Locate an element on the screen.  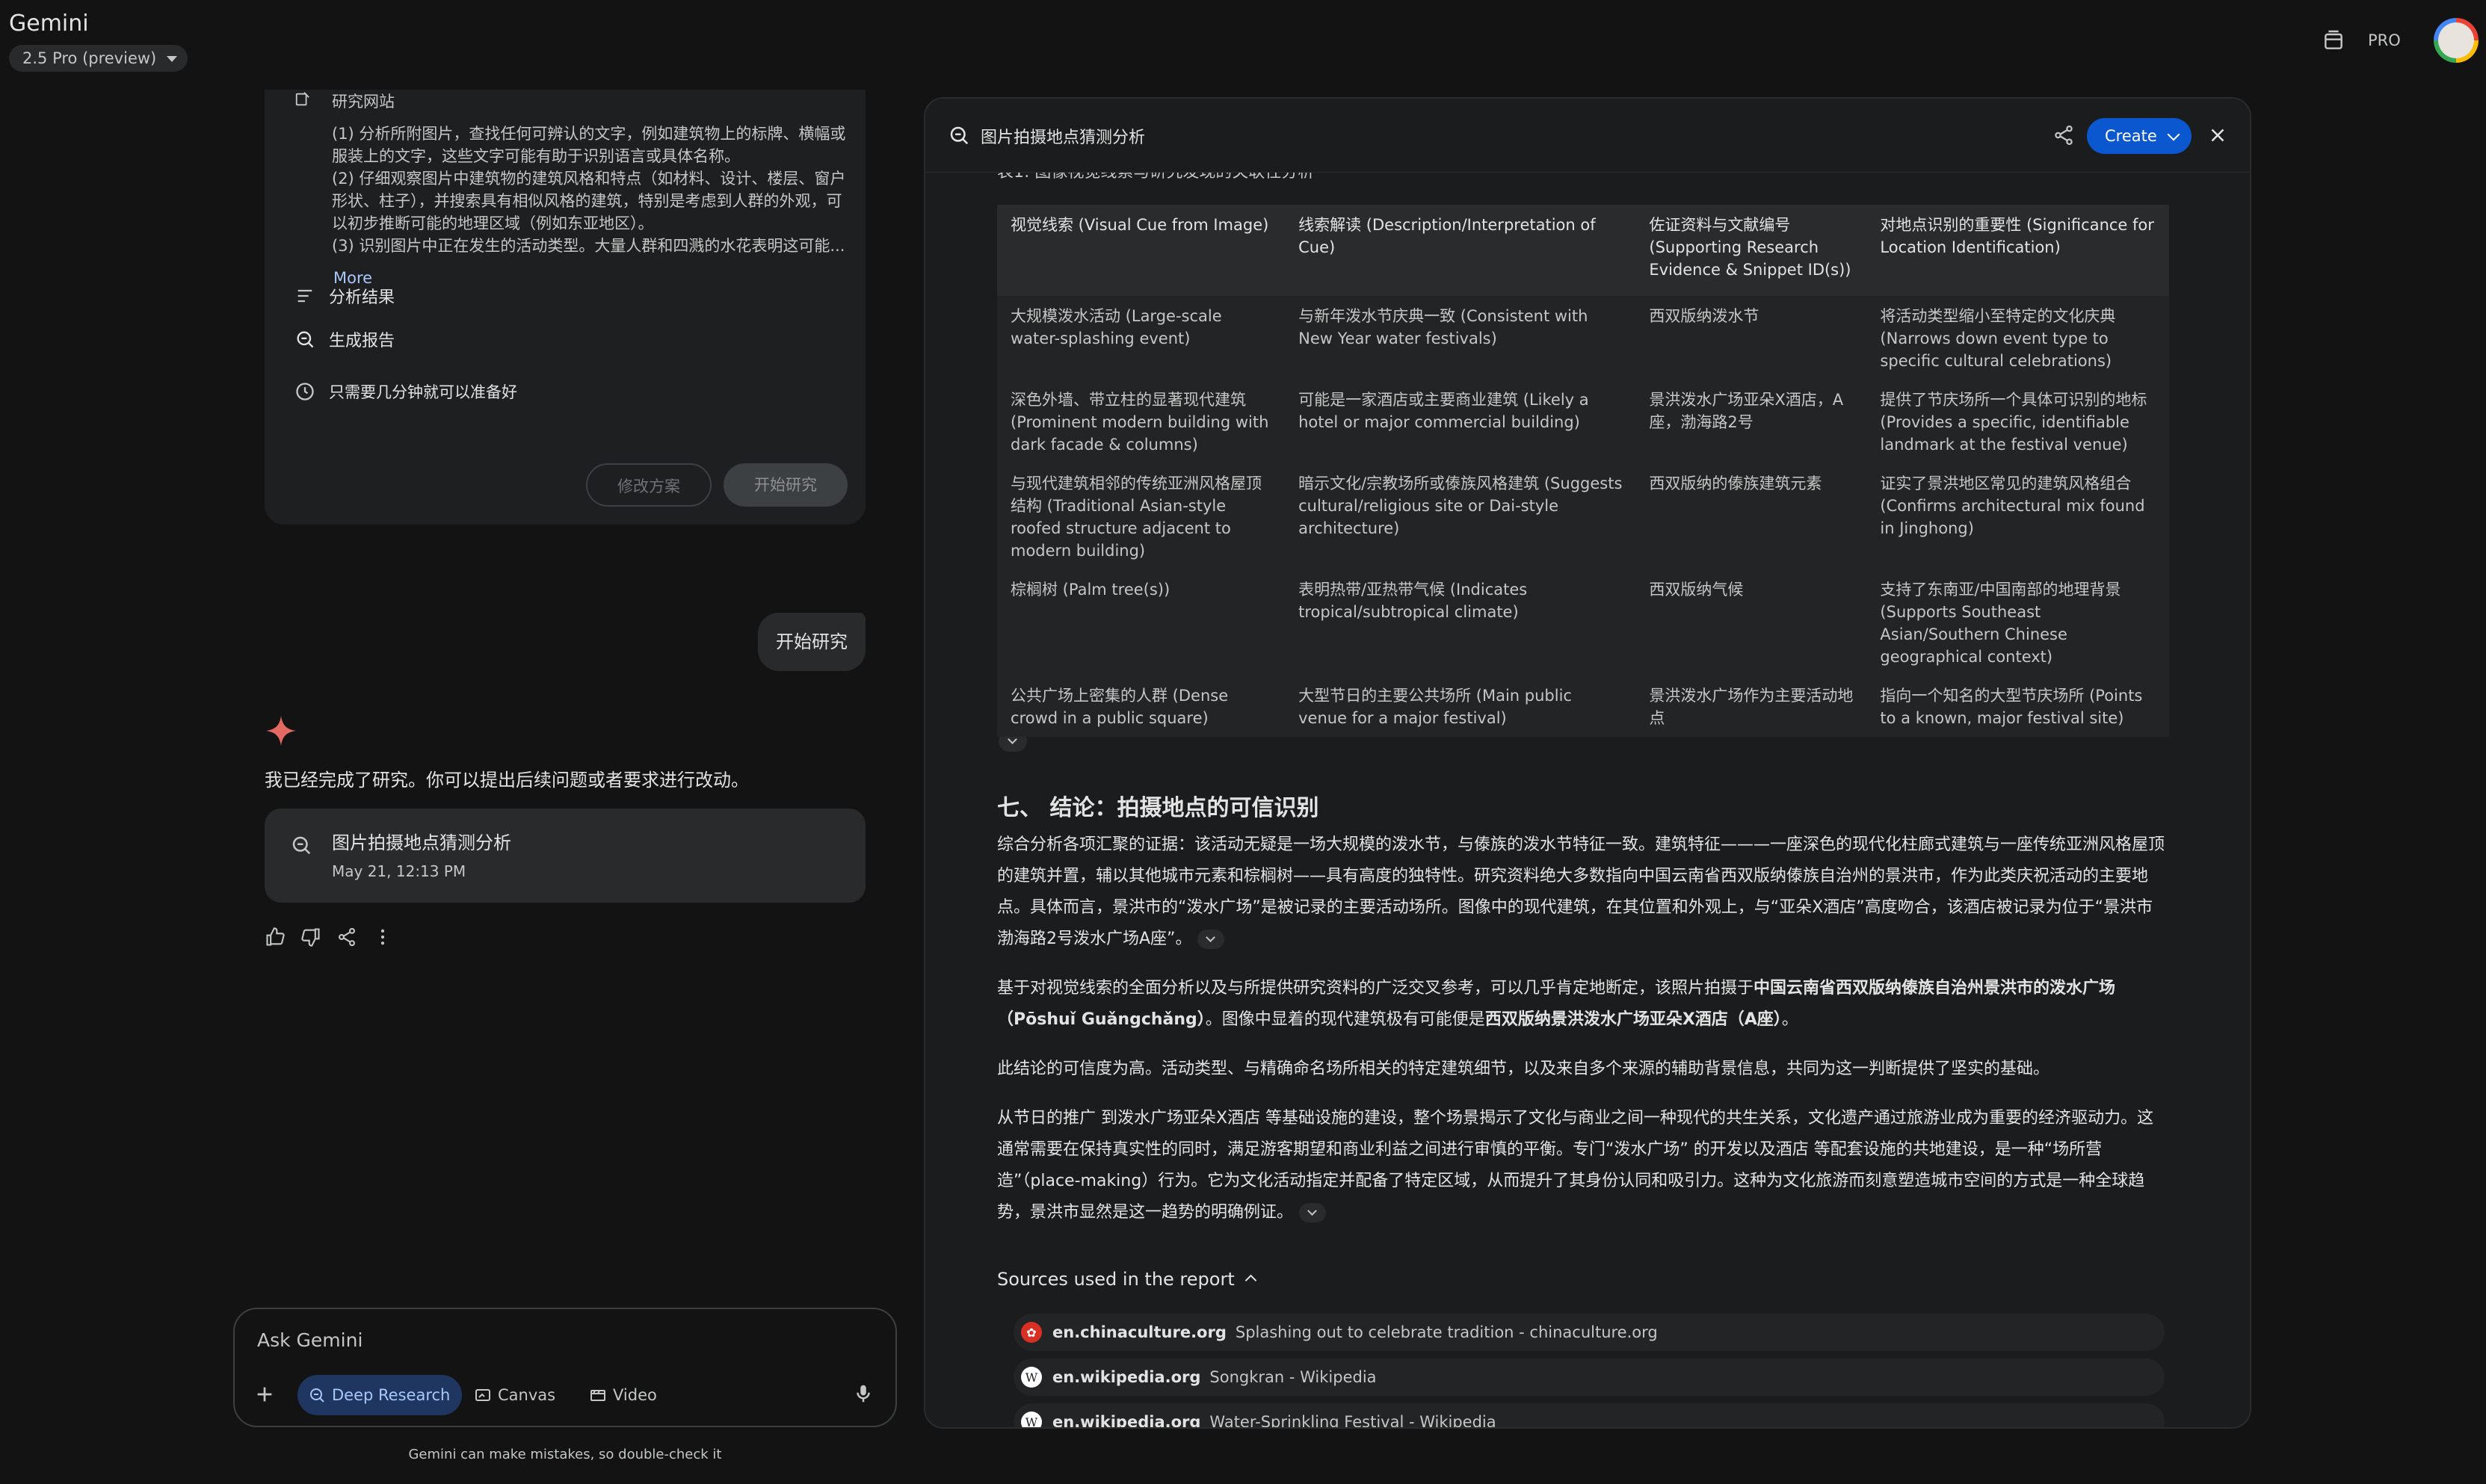
step-generate-report: 生成报告 is located at coordinates (345, 340).